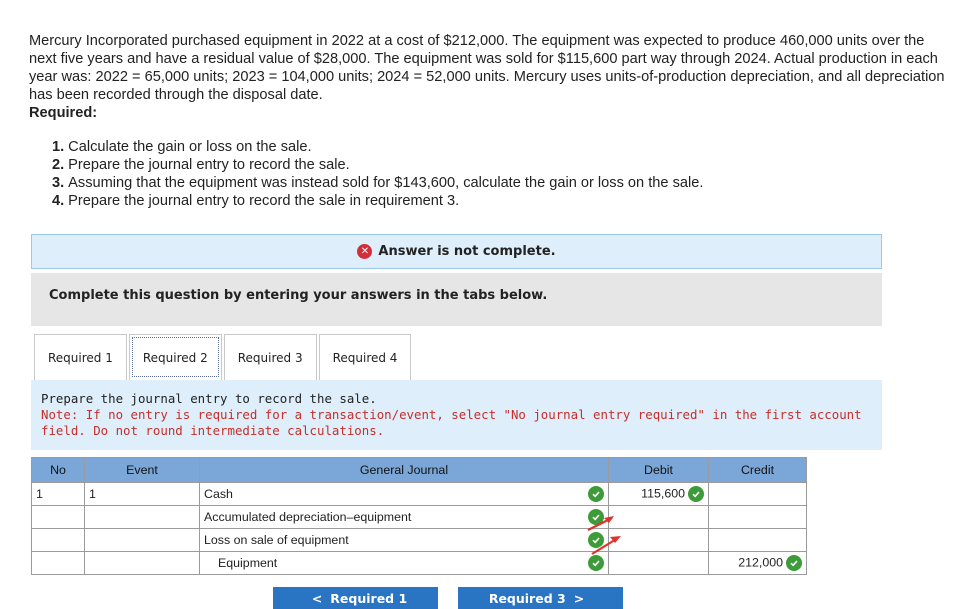 The image size is (972, 609). What do you see at coordinates (540, 598) in the screenshot?
I see `next-required-button: Required 3 >` at bounding box center [540, 598].